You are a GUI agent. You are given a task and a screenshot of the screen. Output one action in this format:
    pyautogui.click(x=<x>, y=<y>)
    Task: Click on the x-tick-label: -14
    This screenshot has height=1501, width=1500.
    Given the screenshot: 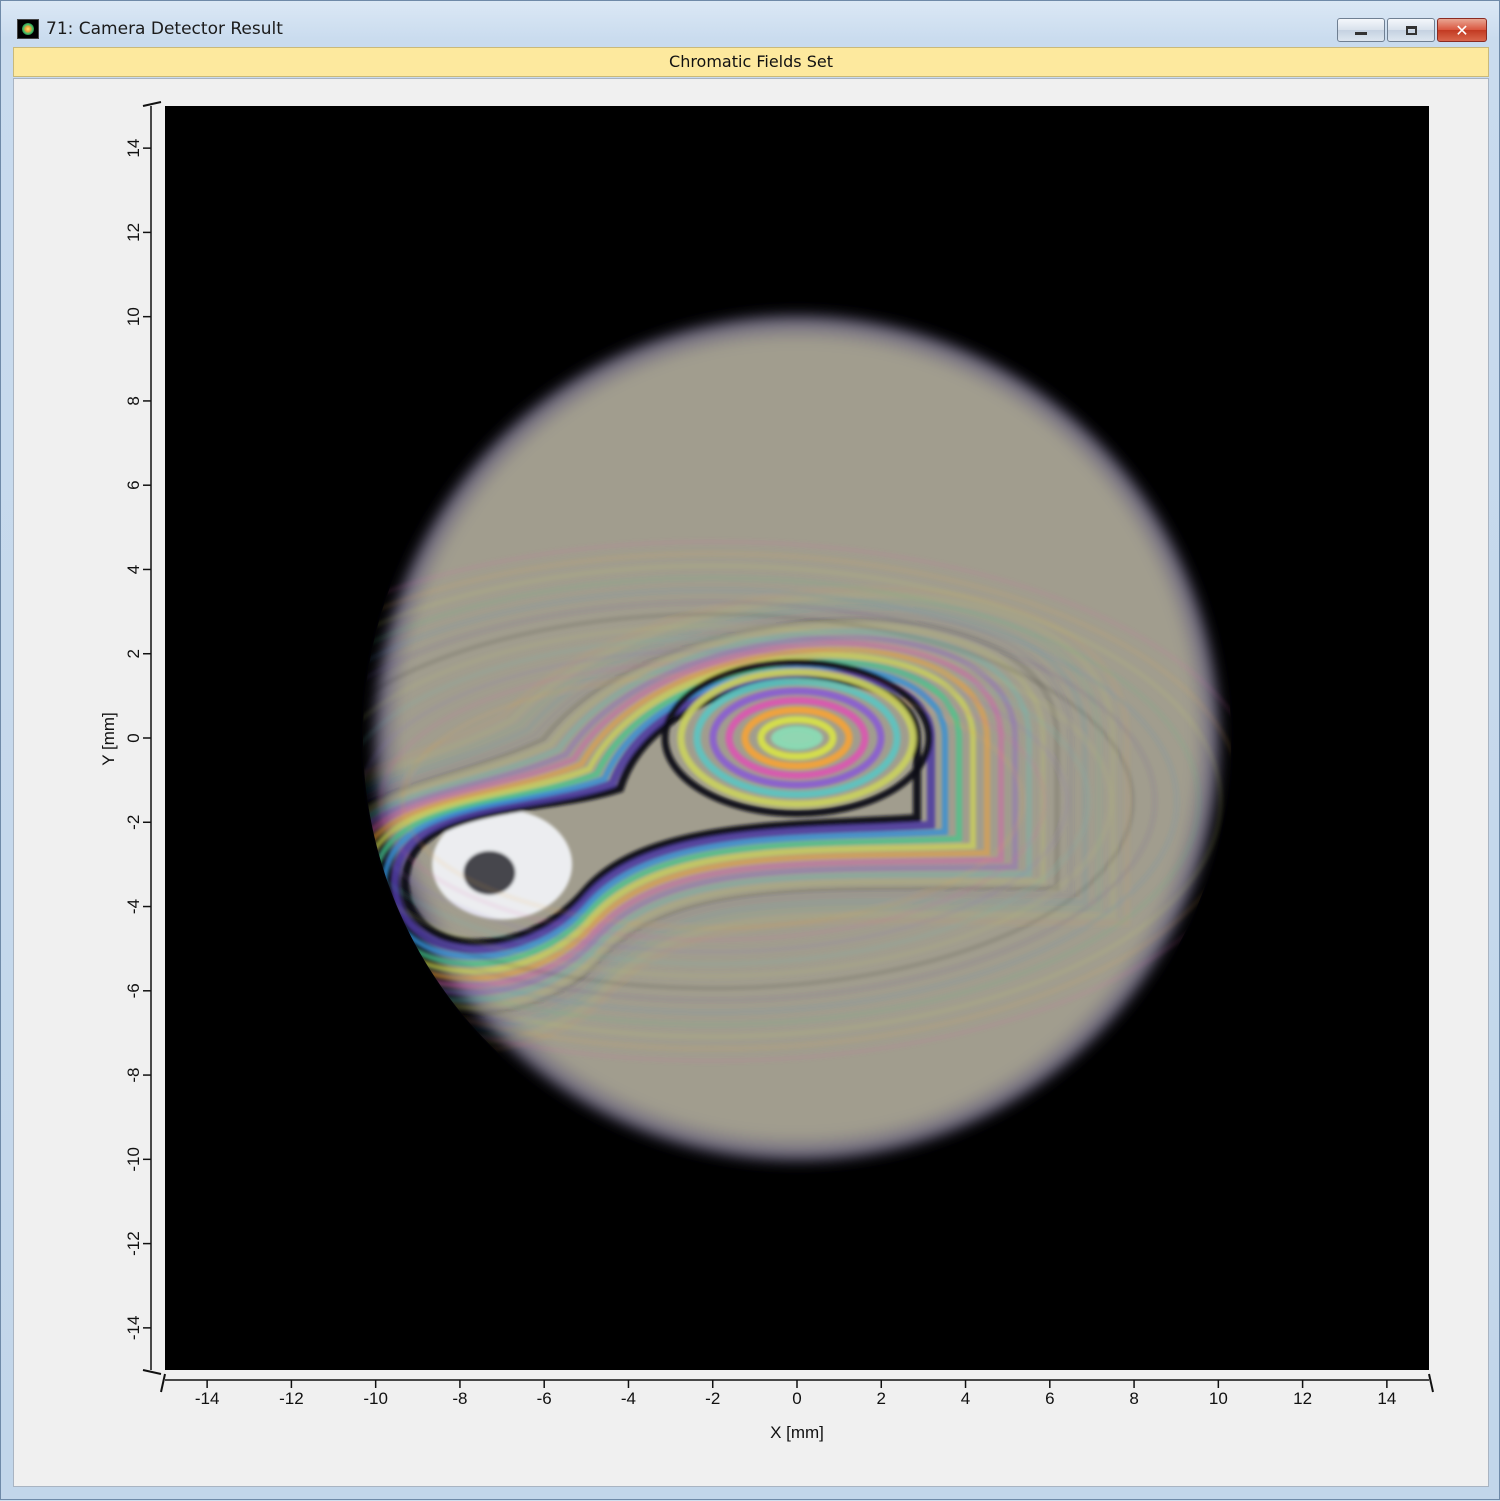 What is the action you would take?
    pyautogui.click(x=207, y=1398)
    